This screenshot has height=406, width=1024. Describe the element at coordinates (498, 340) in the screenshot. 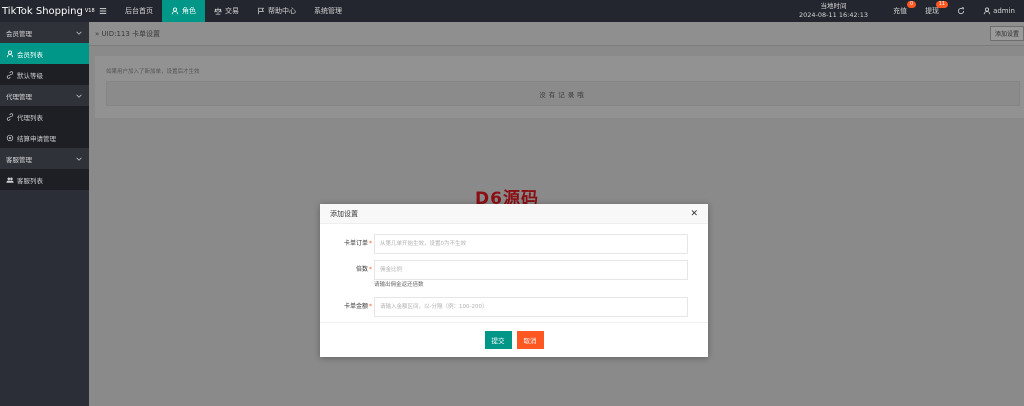

I see `submit-button: 提交` at that location.